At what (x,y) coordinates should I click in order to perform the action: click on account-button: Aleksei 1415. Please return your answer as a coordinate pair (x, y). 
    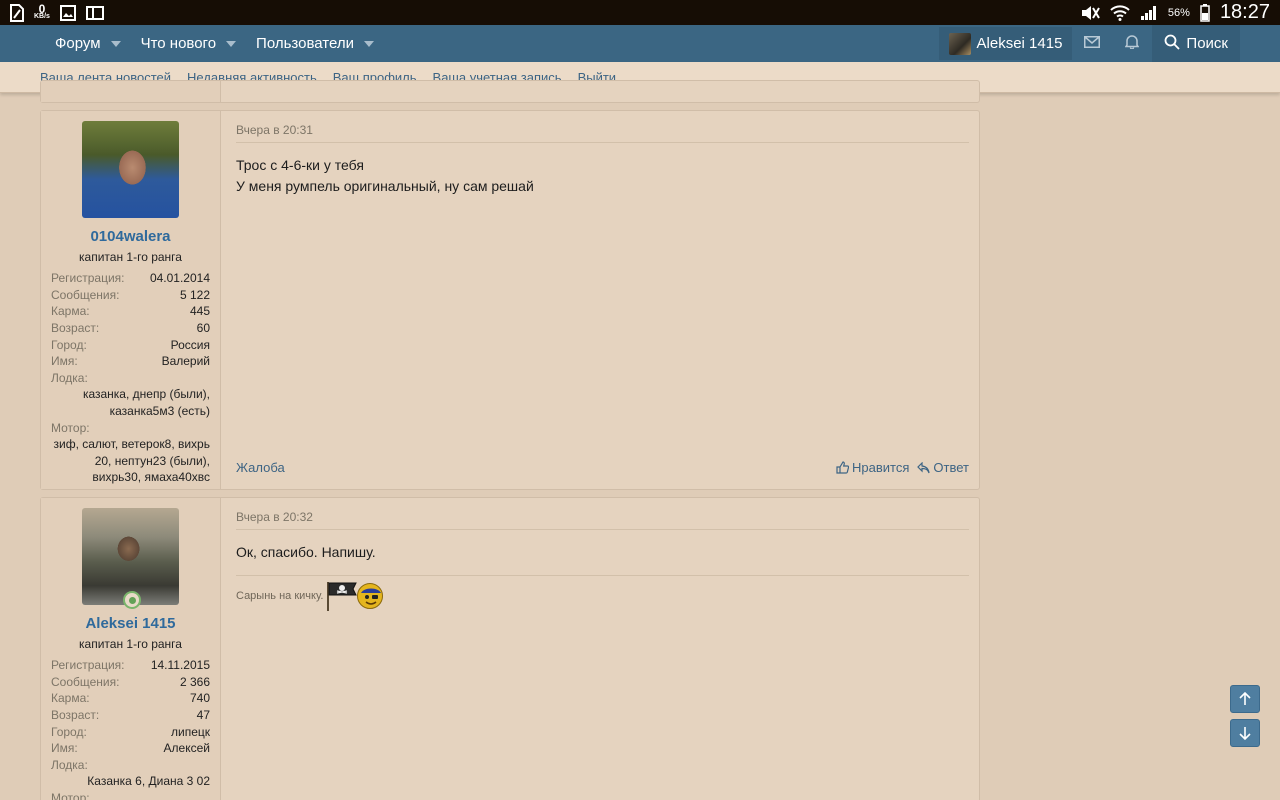
    Looking at the image, I should click on (1005, 43).